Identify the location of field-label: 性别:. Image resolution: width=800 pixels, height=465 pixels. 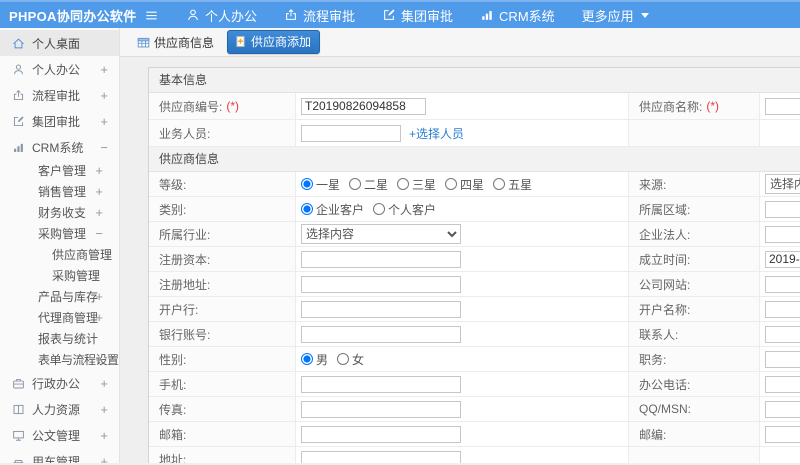
(173, 359).